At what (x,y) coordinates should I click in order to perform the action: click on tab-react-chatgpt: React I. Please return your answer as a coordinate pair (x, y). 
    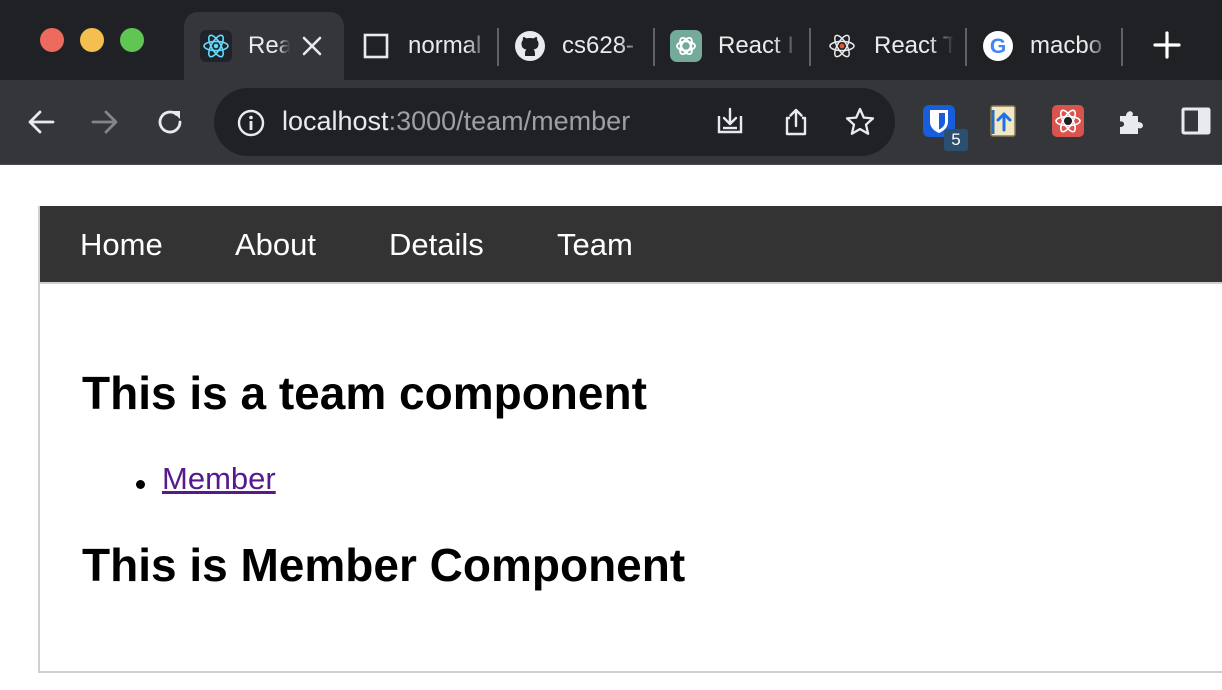
    Looking at the image, I should click on (735, 46).